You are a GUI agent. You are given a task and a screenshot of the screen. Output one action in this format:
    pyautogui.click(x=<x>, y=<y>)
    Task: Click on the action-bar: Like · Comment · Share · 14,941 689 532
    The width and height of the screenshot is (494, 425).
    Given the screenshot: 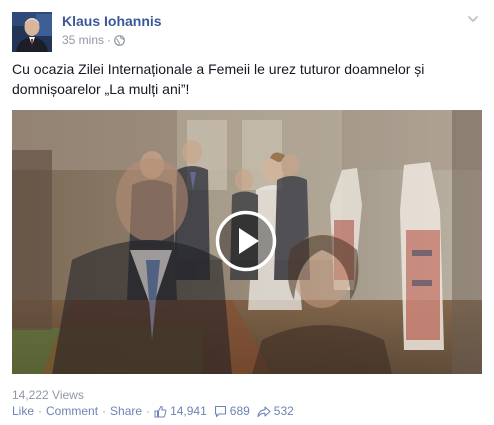 What is the action you would take?
    pyautogui.click(x=153, y=411)
    